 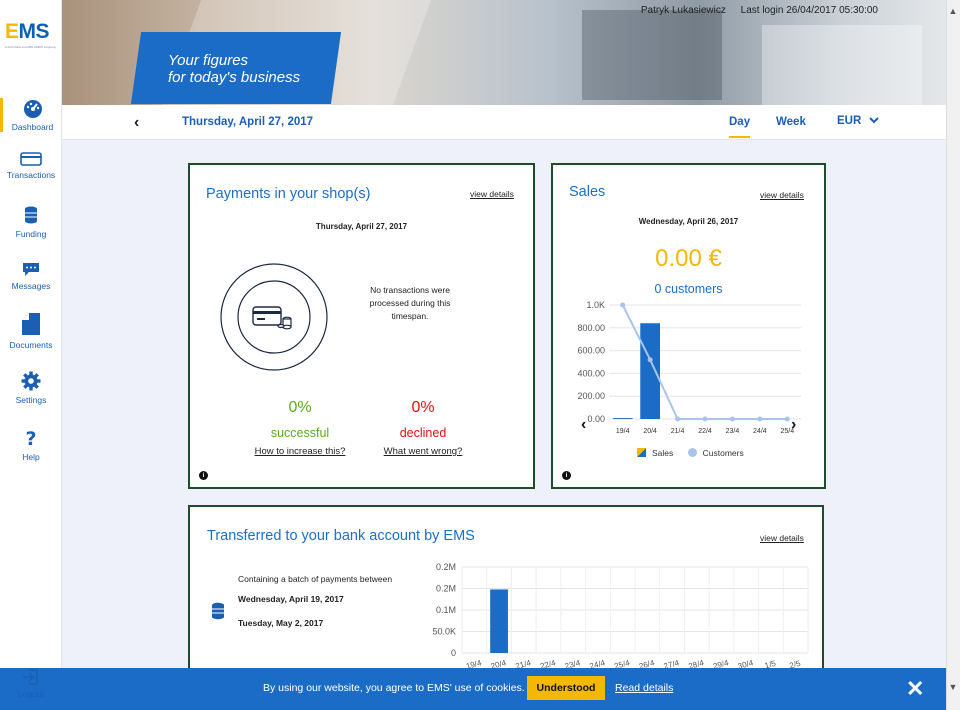 What do you see at coordinates (31, 175) in the screenshot?
I see `sidebar-item-label: Transactions` at bounding box center [31, 175].